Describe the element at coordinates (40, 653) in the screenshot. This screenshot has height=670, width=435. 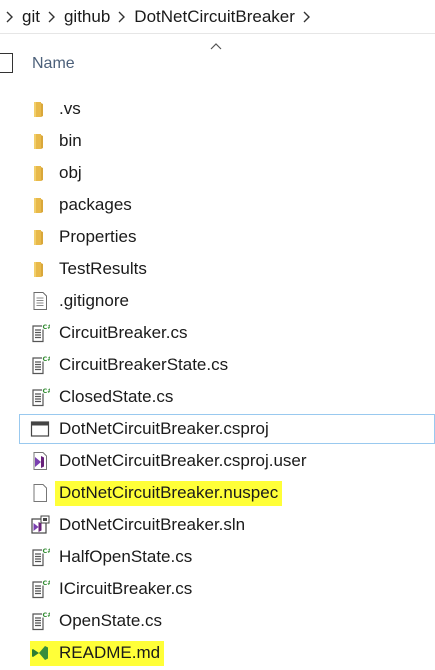
I see `vscode-file-icon` at that location.